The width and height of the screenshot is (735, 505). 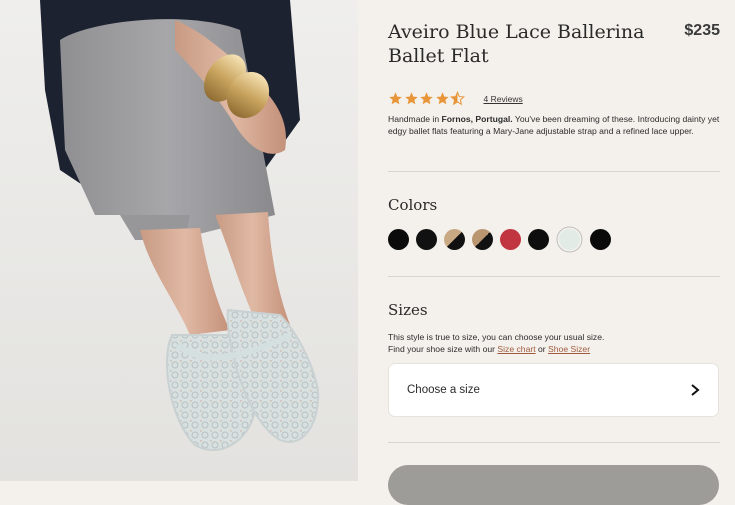 I want to click on size-select: Choose a size, so click(x=553, y=390).